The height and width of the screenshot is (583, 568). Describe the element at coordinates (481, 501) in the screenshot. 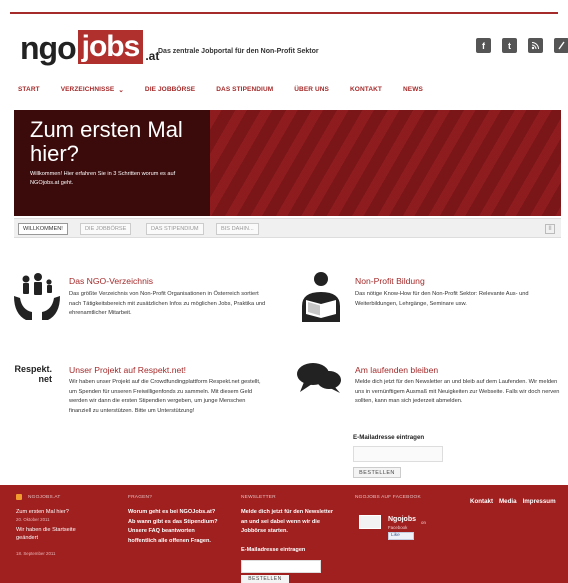

I see `footer-link-kontakt: Kontakt` at that location.